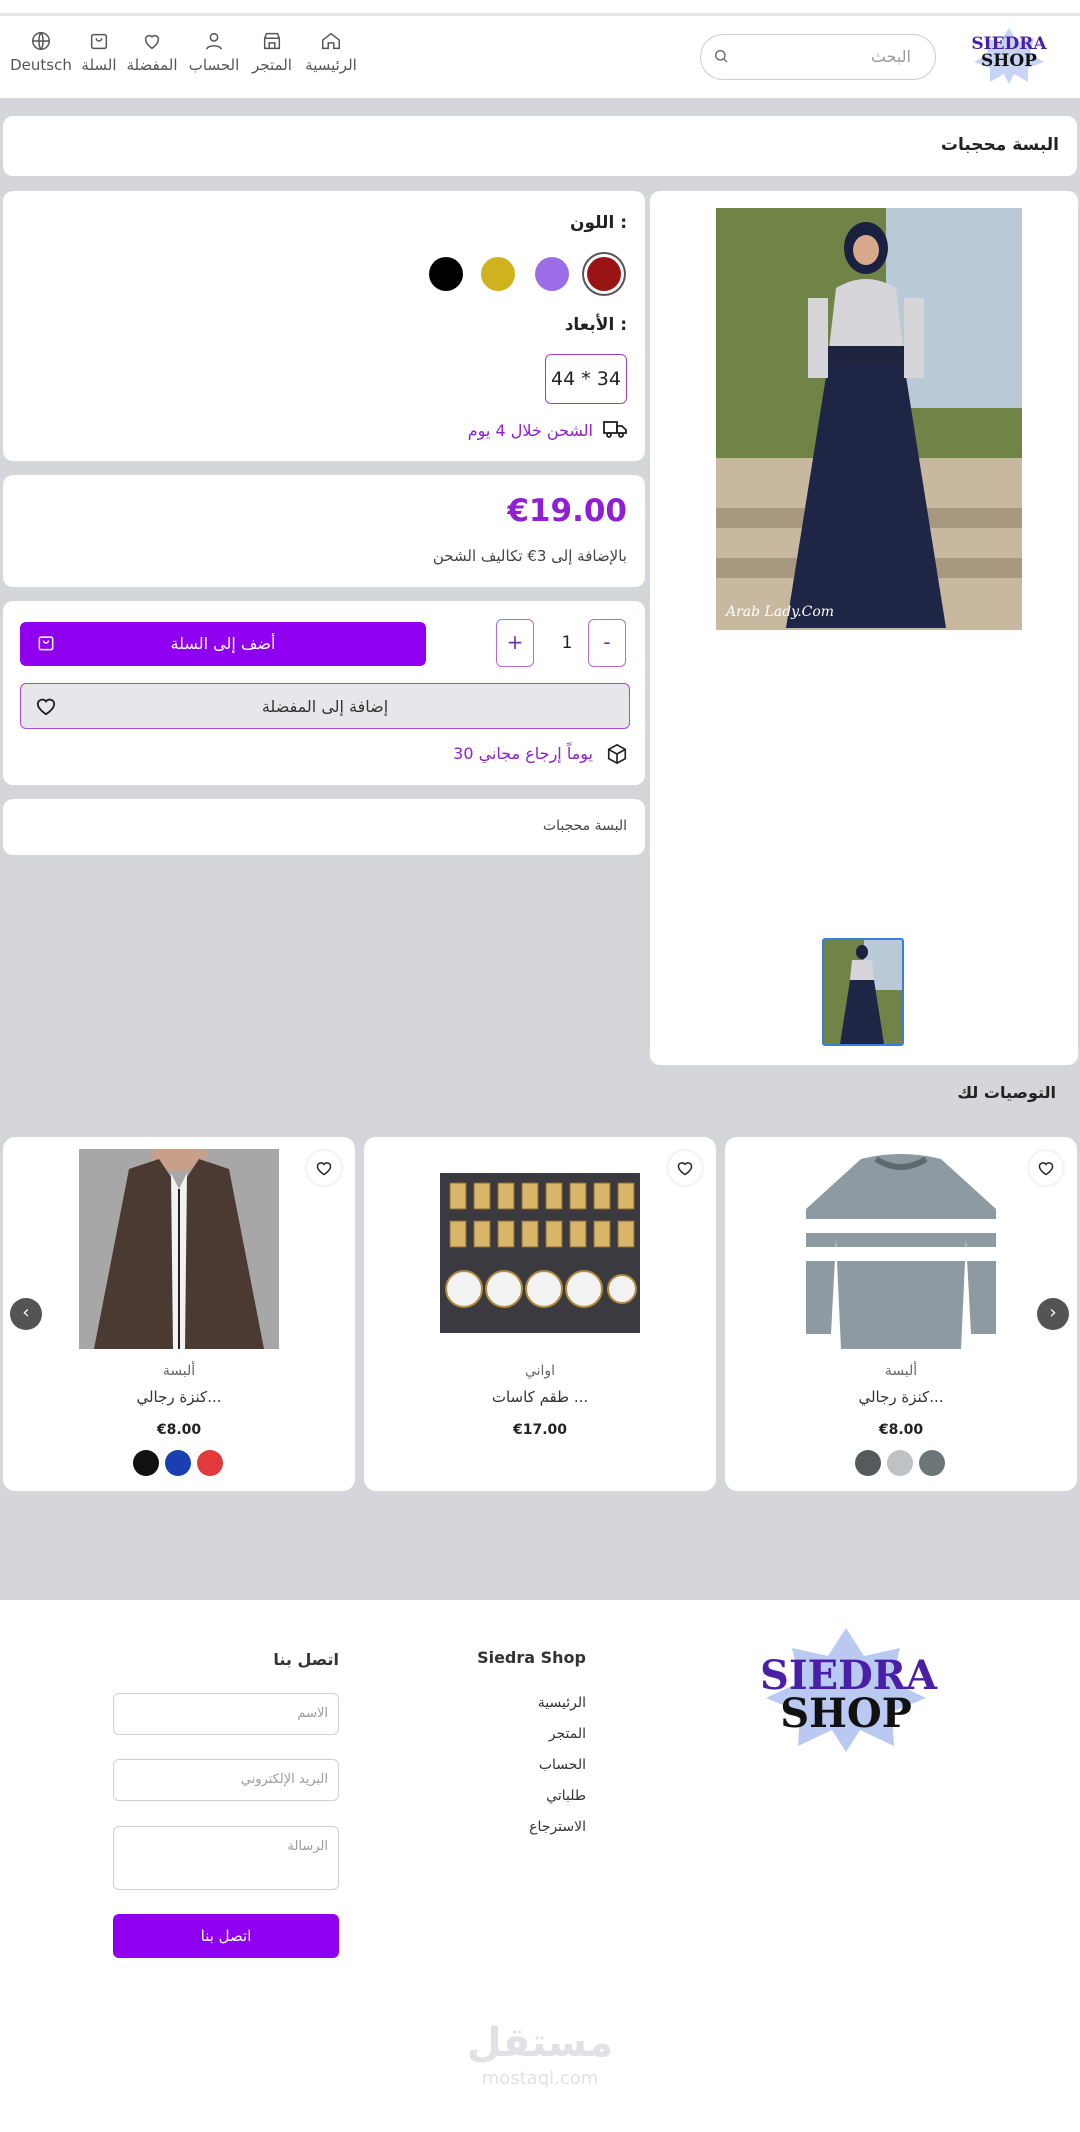 Image resolution: width=1080 pixels, height=2132 pixels. Describe the element at coordinates (214, 41) in the screenshot. I see `user-icon` at that location.